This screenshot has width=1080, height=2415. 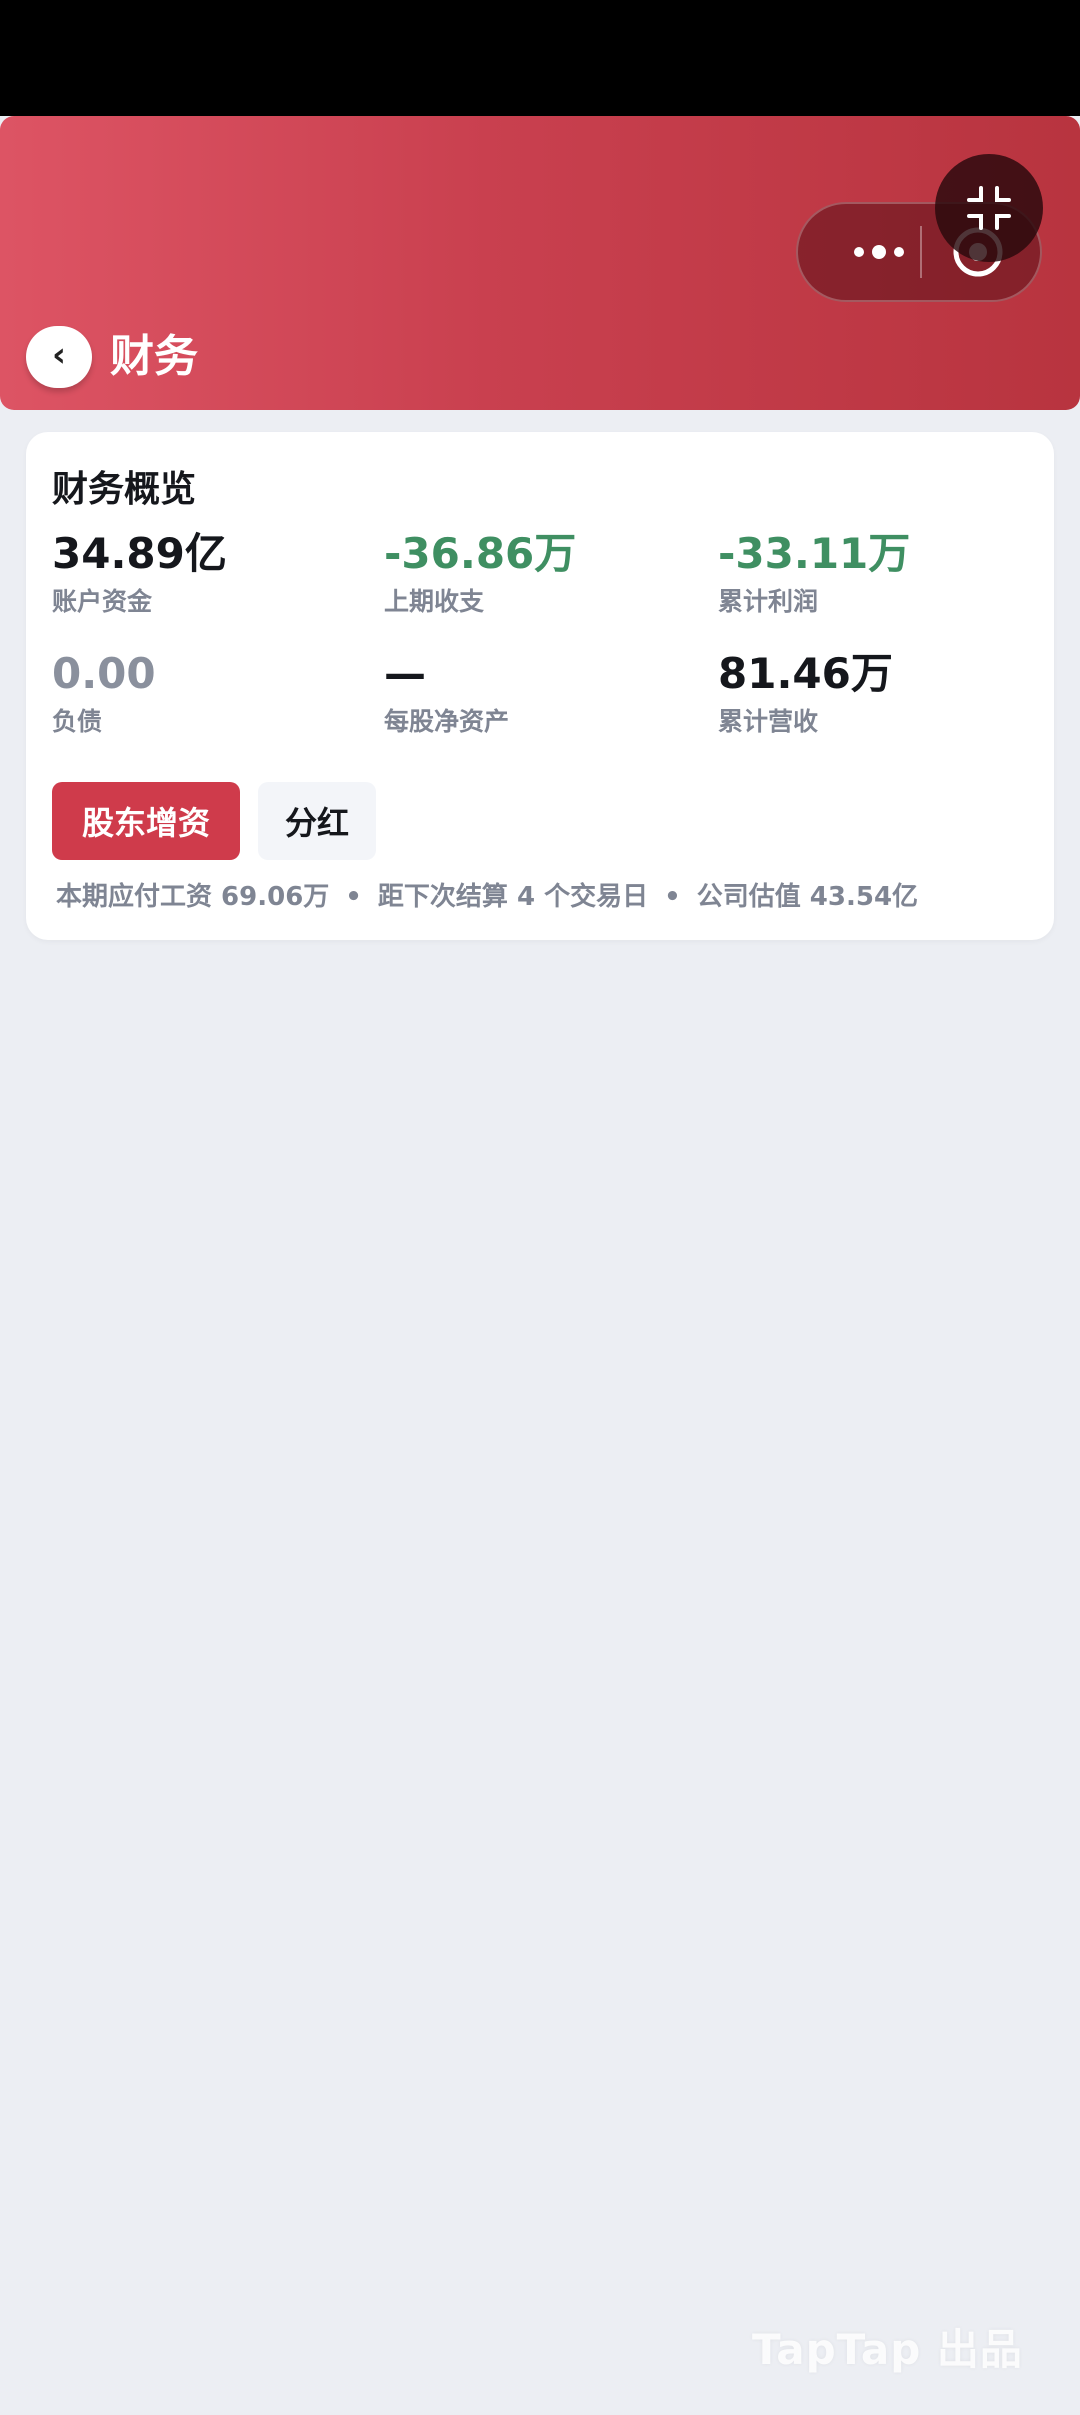 What do you see at coordinates (768, 721) in the screenshot?
I see `stat-label: 累计营收` at bounding box center [768, 721].